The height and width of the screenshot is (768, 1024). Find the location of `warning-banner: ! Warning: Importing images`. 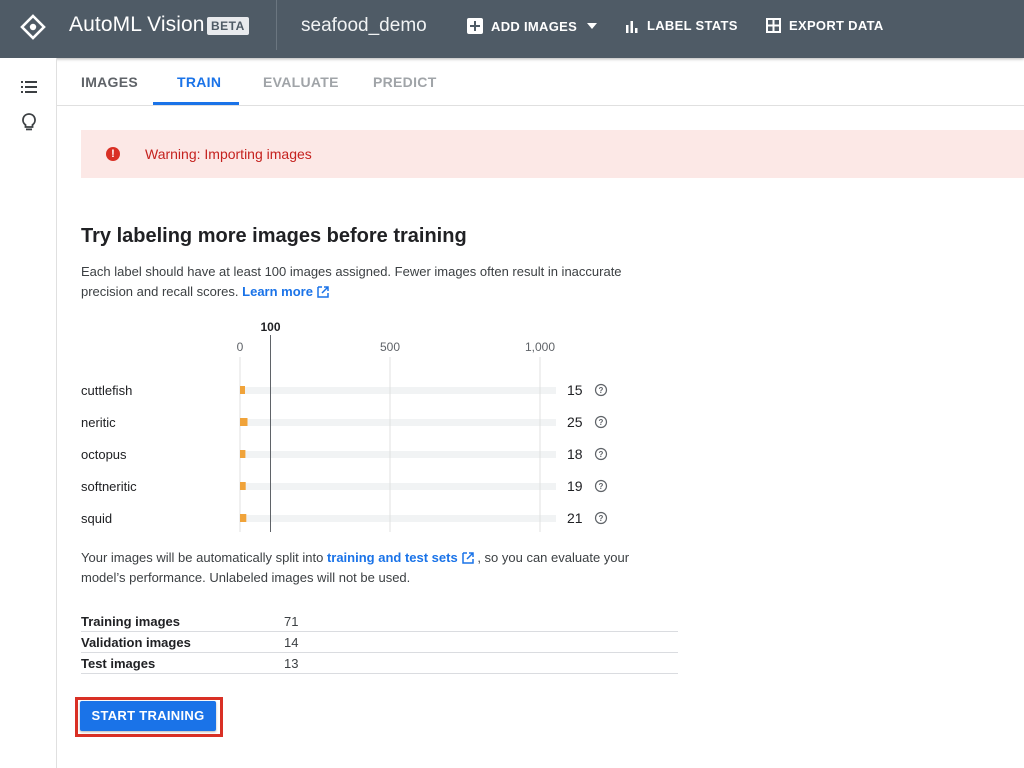

warning-banner: ! Warning: Importing images is located at coordinates (552, 154).